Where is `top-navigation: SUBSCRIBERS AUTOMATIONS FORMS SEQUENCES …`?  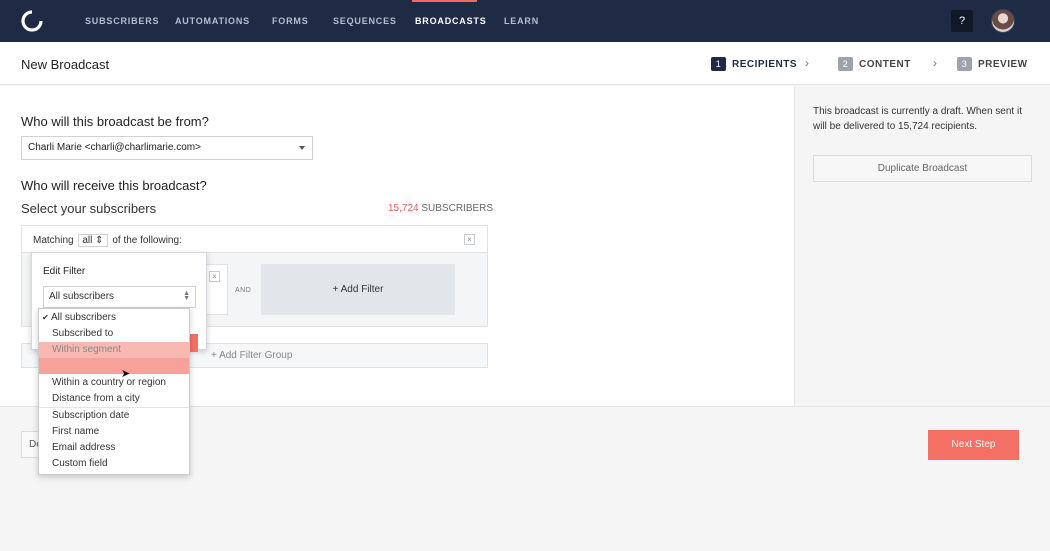
top-navigation: SUBSCRIBERS AUTOMATIONS FORMS SEQUENCES … is located at coordinates (525, 21).